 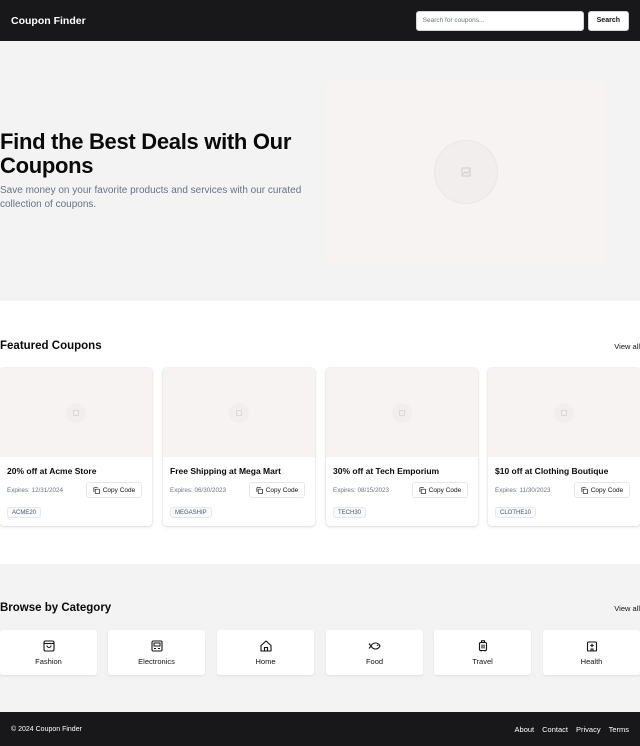 What do you see at coordinates (146, 153) in the screenshot?
I see `hero-title: Find the Best Deals with Our Coupons` at bounding box center [146, 153].